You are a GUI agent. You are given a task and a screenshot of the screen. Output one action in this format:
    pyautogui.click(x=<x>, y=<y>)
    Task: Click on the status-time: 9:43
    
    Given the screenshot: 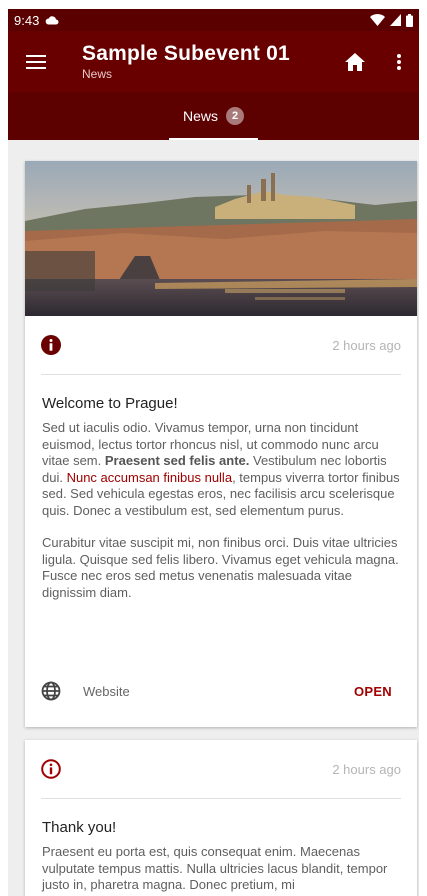 What is the action you would take?
    pyautogui.click(x=27, y=20)
    